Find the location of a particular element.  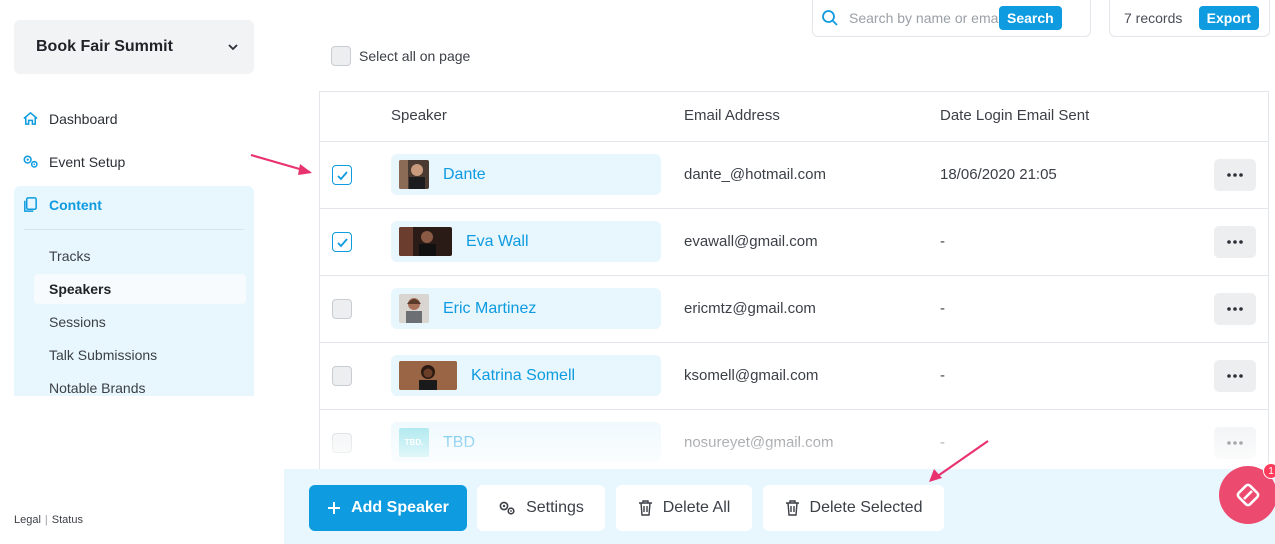

speaker-name: Eva Wall is located at coordinates (497, 241).